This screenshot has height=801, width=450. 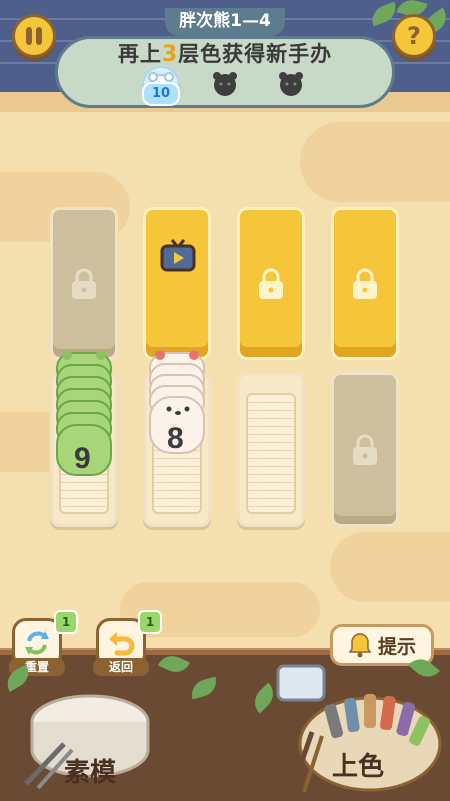 What do you see at coordinates (357, 729) in the screenshot?
I see `paint-button: 上色` at bounding box center [357, 729].